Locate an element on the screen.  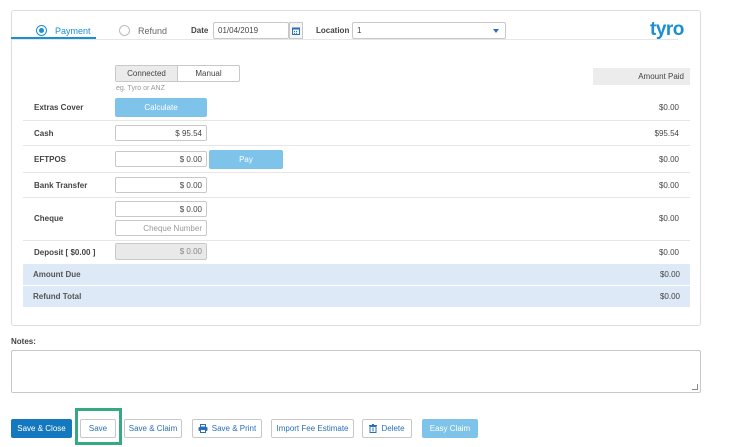
notes-label: Notes: is located at coordinates (23, 341).